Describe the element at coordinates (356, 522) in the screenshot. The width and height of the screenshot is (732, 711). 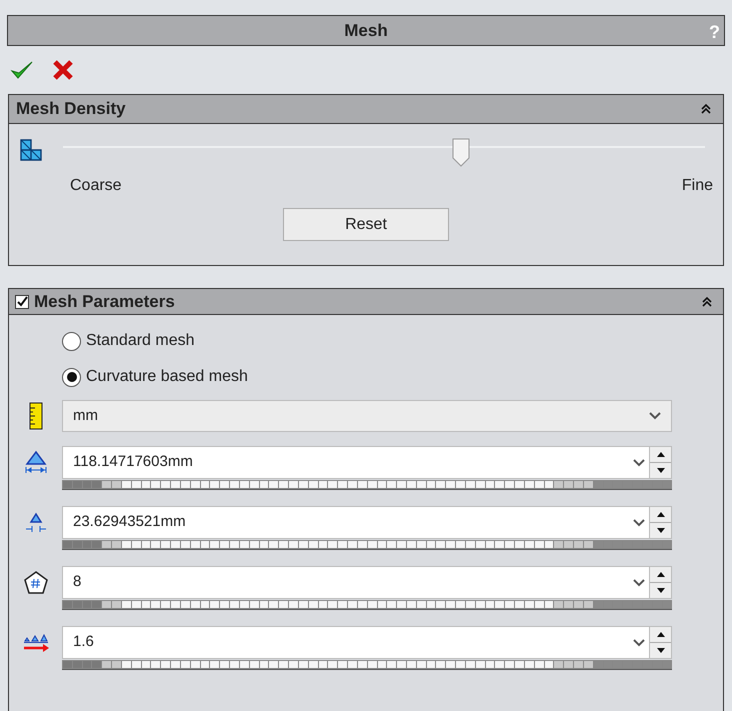
I see `value-field: 23.62943521mm` at that location.